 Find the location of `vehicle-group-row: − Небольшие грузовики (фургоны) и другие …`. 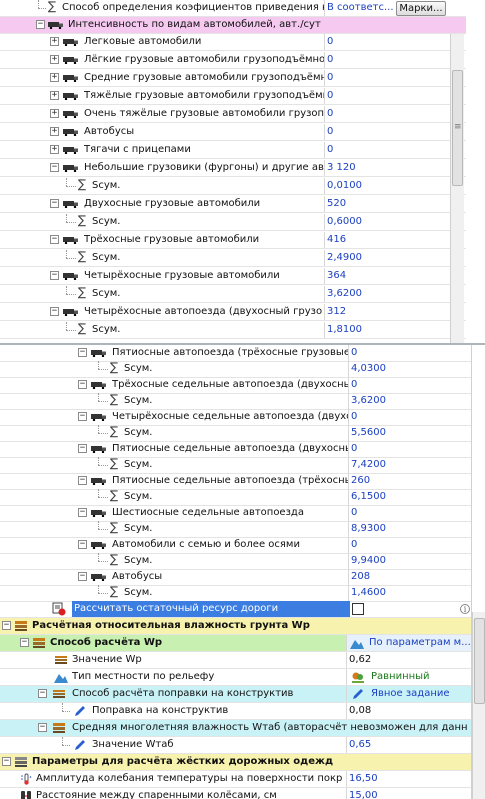

vehicle-group-row: − Небольшие грузовики (фургоны) и другие … is located at coordinates (233, 168).